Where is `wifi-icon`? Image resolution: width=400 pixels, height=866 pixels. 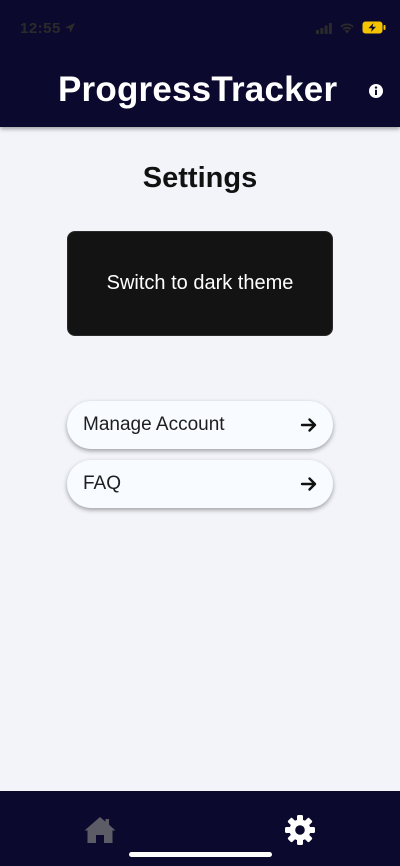 wifi-icon is located at coordinates (347, 28).